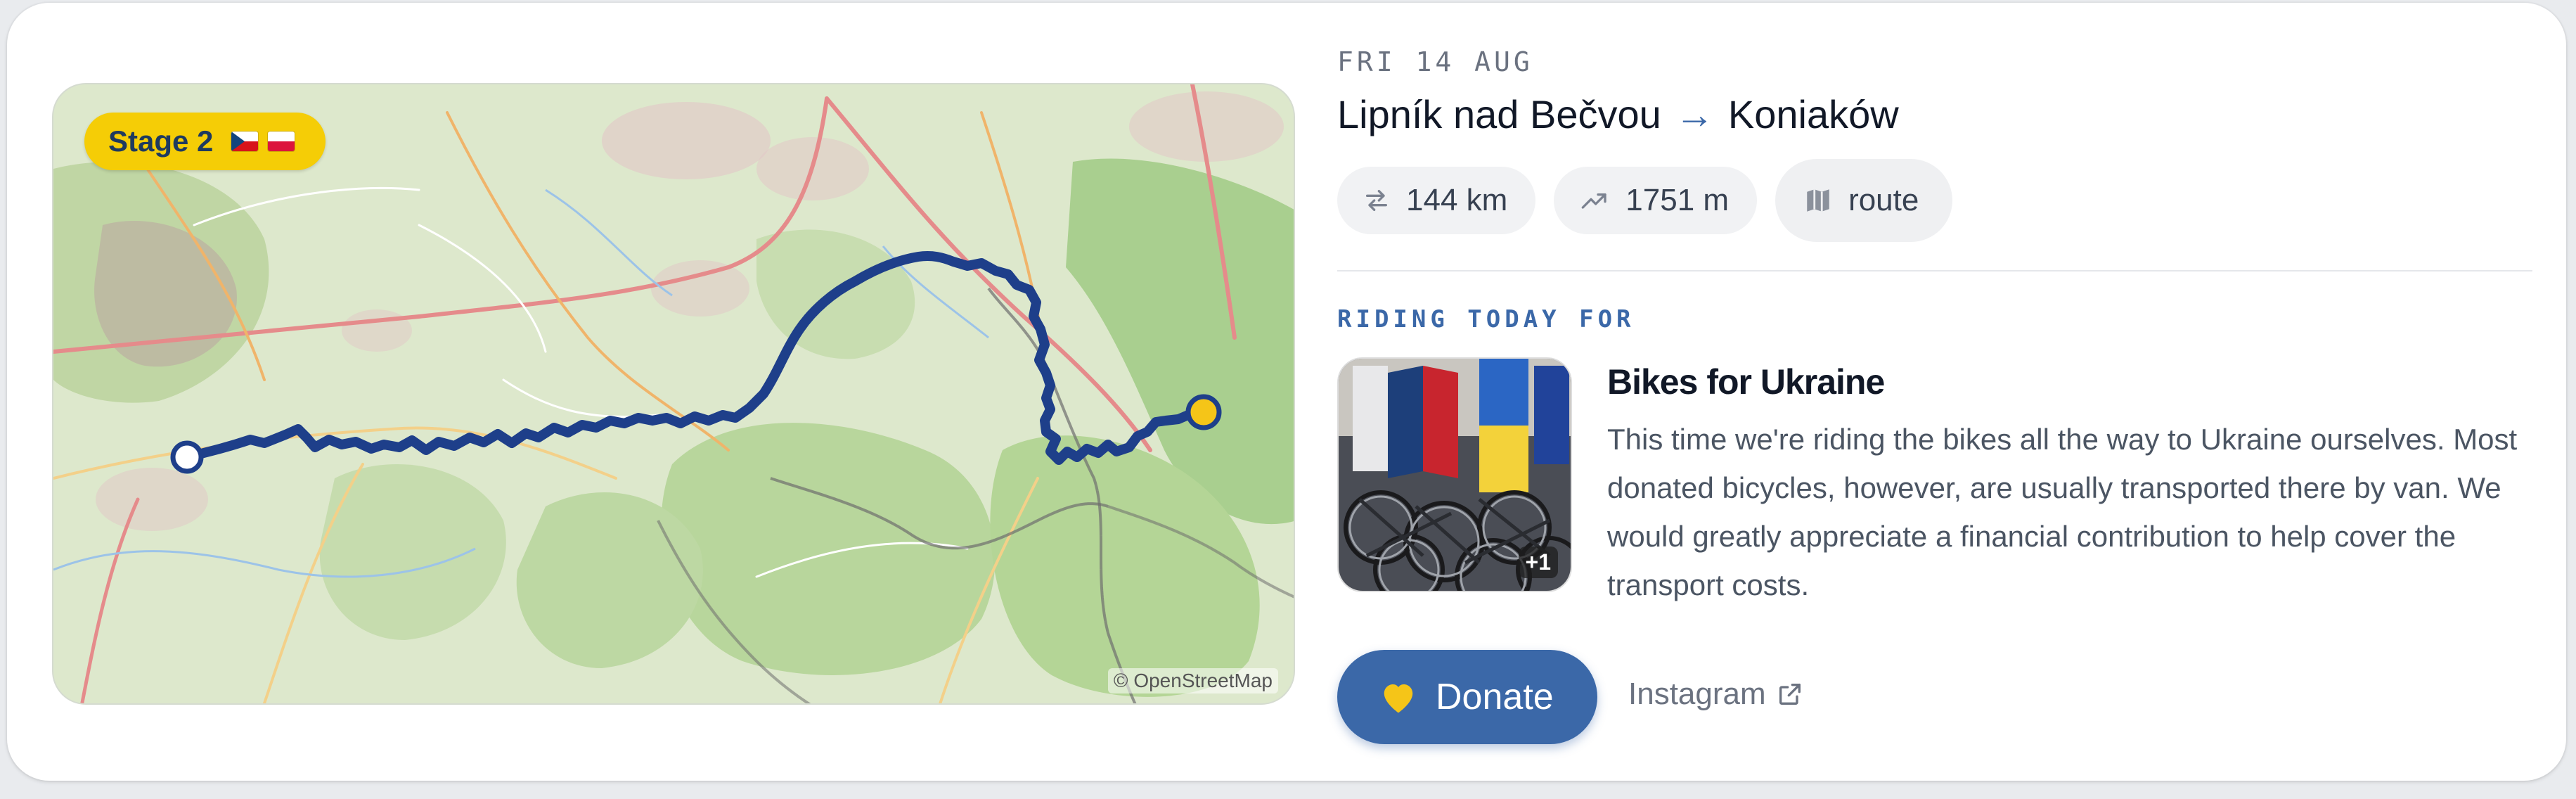 This screenshot has height=799, width=2576. I want to click on divider, so click(1934, 270).